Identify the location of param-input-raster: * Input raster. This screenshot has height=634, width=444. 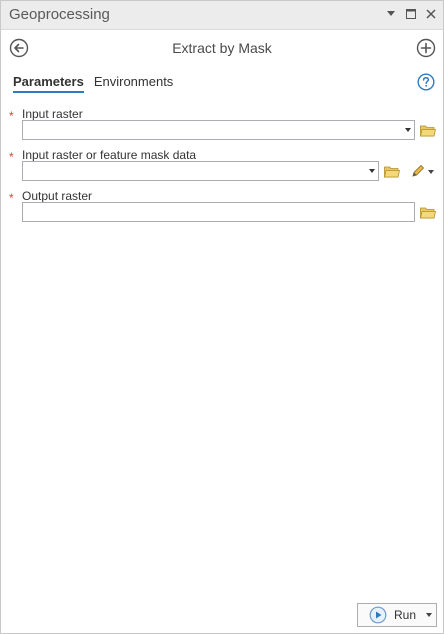
(223, 125).